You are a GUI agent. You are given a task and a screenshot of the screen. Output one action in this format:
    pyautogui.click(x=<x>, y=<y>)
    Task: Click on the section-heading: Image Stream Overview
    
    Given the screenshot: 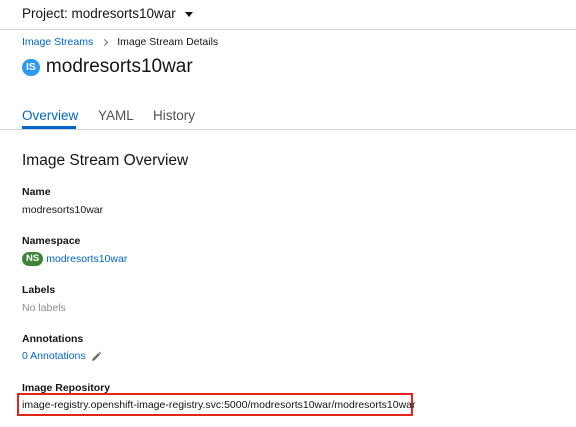 What is the action you would take?
    pyautogui.click(x=105, y=160)
    